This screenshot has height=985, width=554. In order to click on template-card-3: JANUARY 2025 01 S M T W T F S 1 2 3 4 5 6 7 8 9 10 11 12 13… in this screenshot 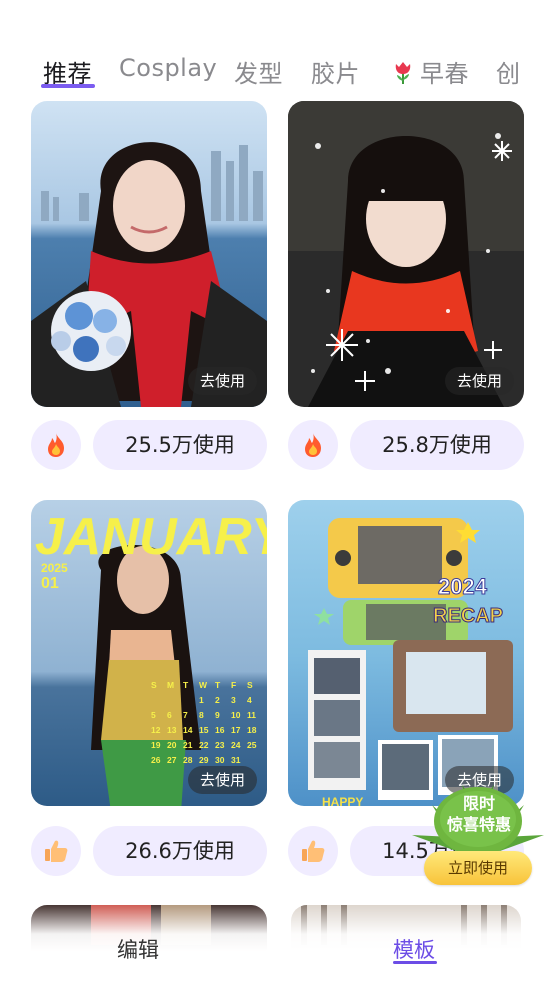, I will do `click(149, 653)`.